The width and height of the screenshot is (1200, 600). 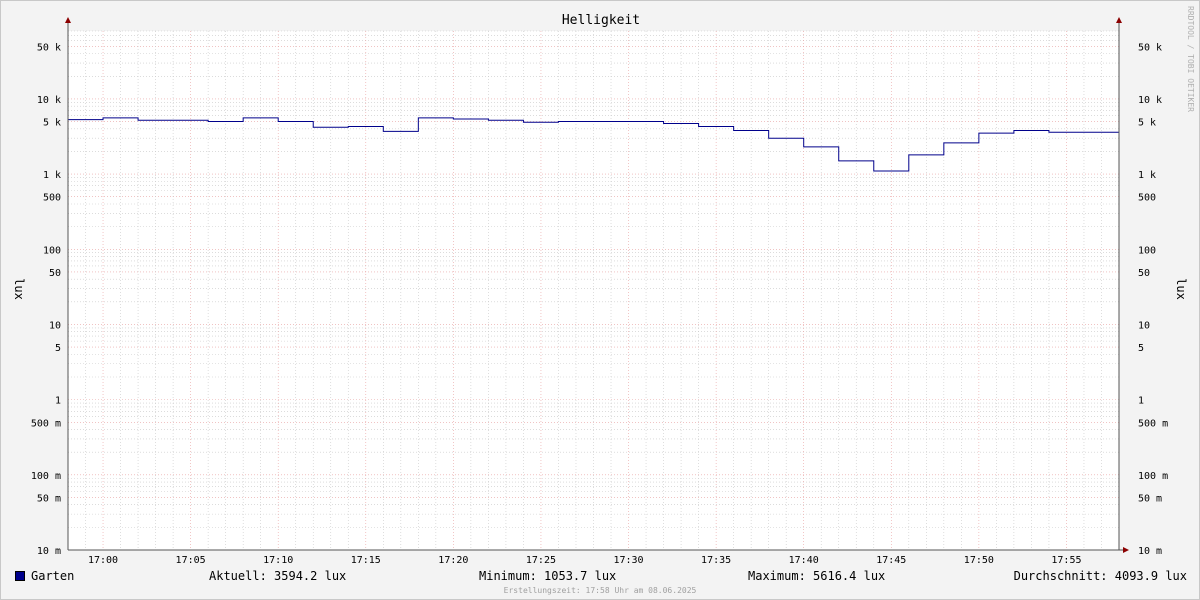 What do you see at coordinates (53, 576) in the screenshot?
I see `legend-series-name: Garten` at bounding box center [53, 576].